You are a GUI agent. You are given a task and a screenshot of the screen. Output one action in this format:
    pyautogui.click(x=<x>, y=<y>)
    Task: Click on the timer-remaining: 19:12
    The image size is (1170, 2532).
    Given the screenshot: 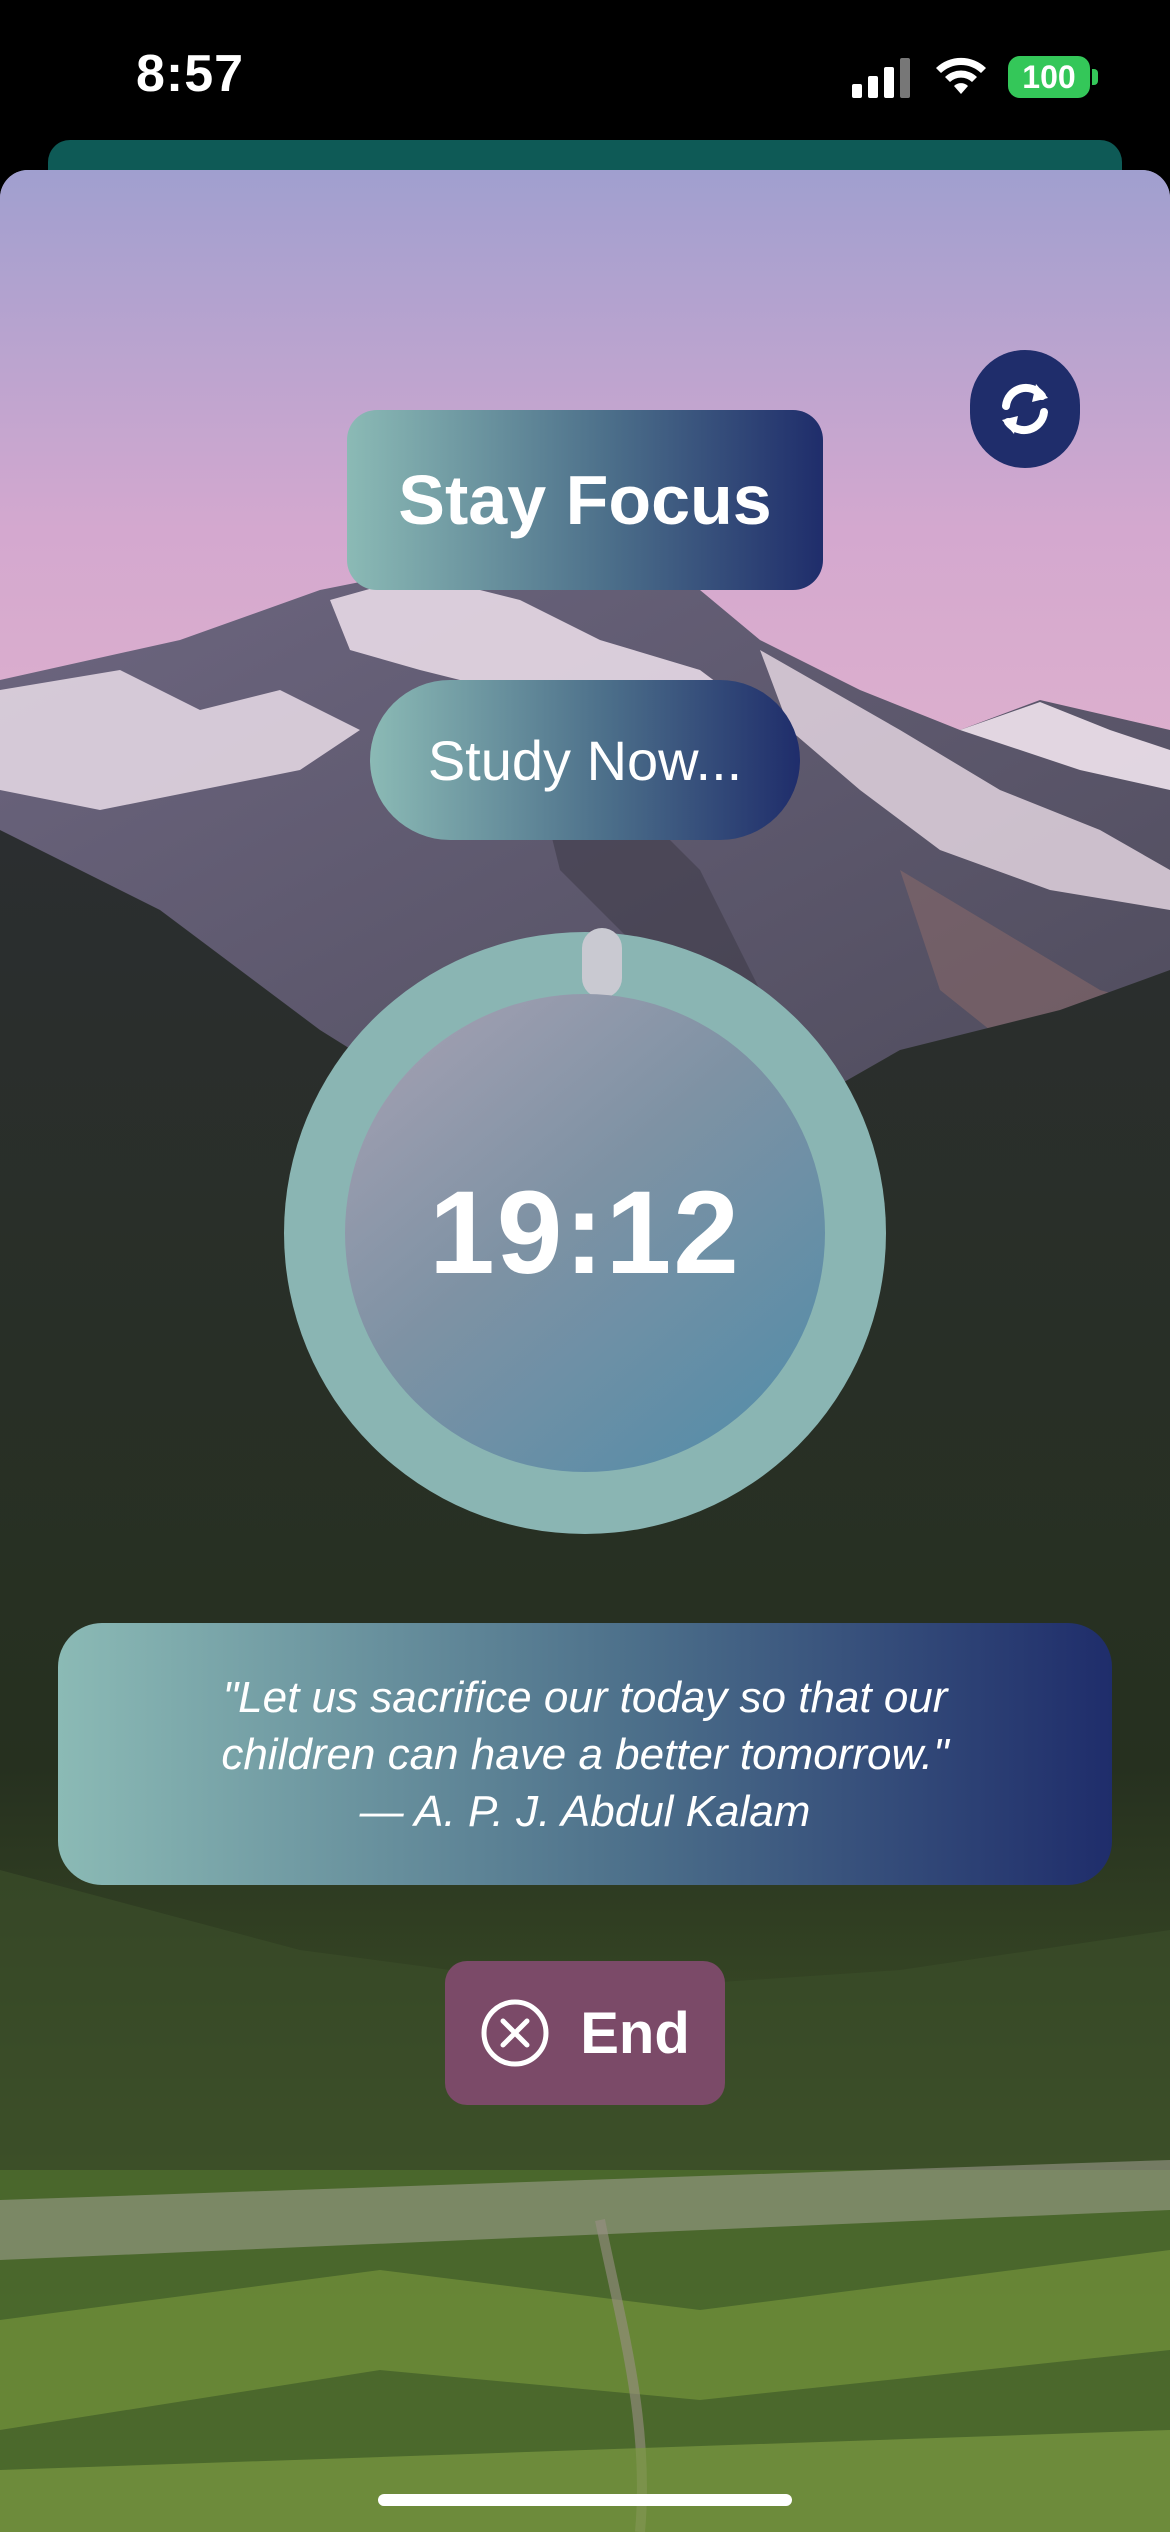 What is the action you would take?
    pyautogui.click(x=585, y=1233)
    